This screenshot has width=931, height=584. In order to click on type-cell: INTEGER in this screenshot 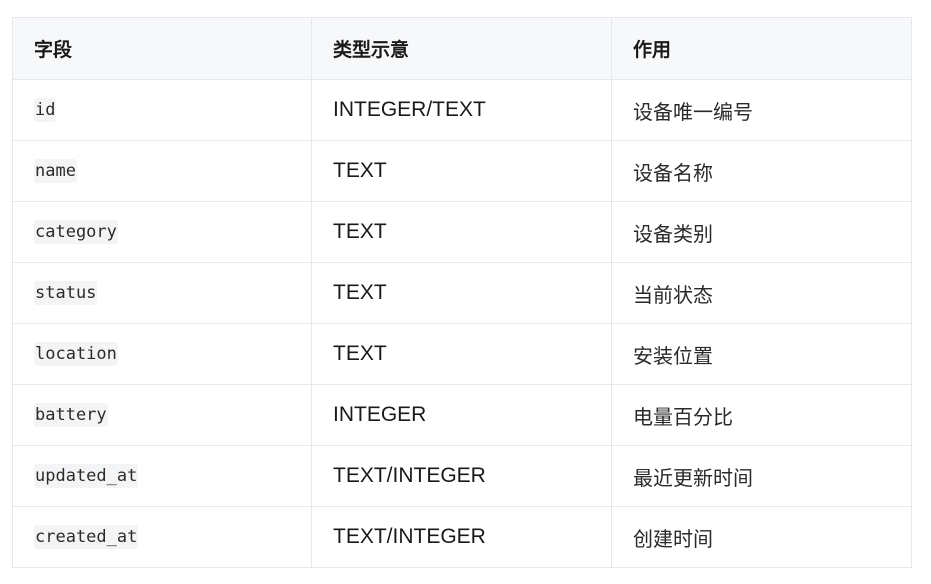, I will do `click(461, 415)`.